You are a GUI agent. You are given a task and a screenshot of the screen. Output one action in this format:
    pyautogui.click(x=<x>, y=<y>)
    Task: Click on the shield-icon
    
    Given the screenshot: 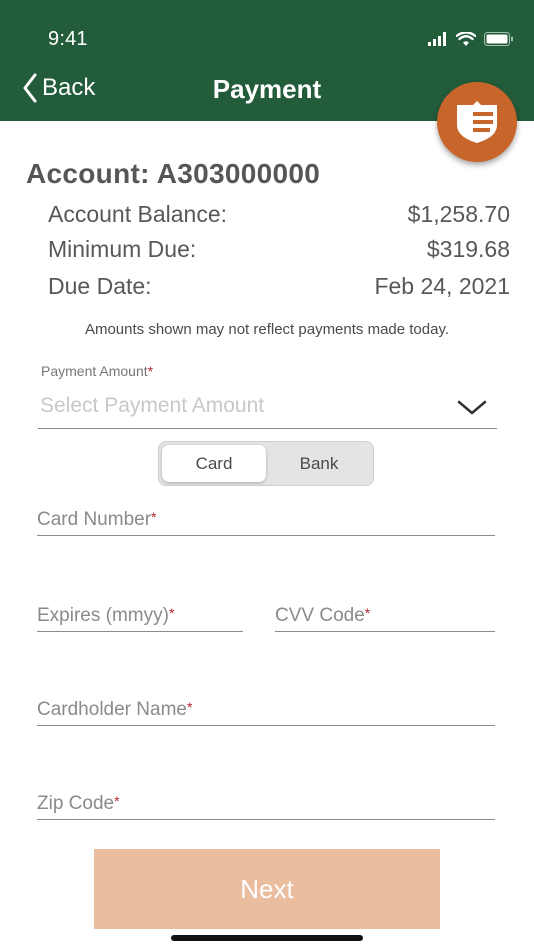 What is the action you would take?
    pyautogui.click(x=477, y=122)
    